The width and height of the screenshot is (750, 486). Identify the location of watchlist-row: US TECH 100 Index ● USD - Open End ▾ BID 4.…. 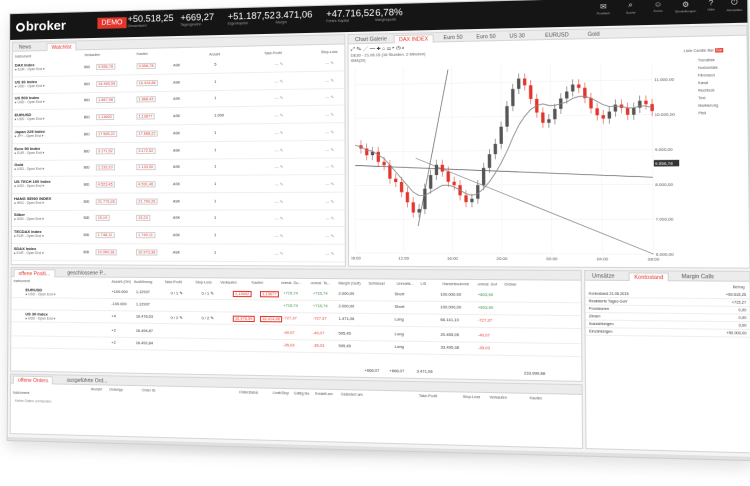
(178, 184).